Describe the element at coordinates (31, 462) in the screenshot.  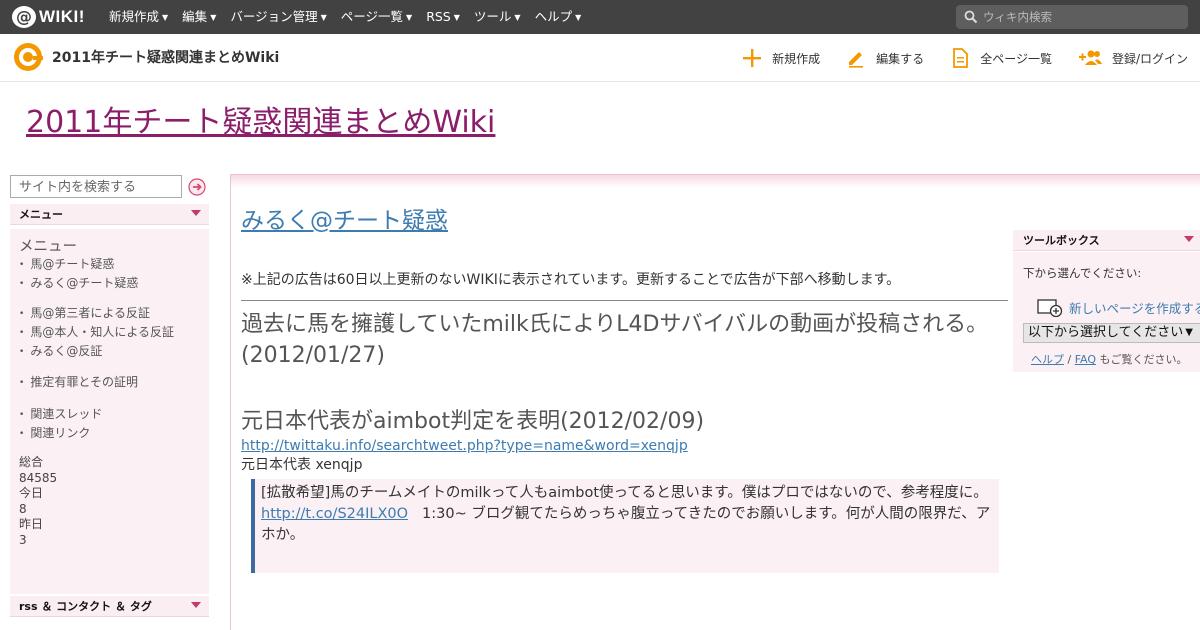
I see `counter-total-label: 総合` at that location.